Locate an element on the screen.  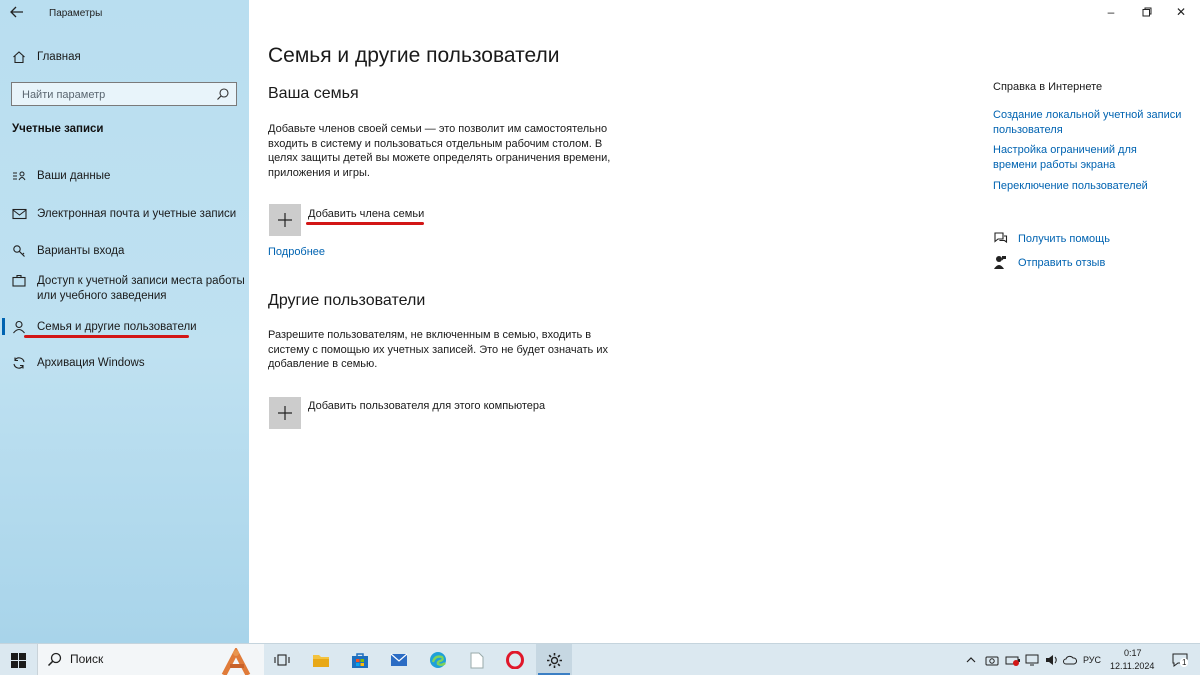
notification-icon: 1 is located at coordinates (1180, 660).